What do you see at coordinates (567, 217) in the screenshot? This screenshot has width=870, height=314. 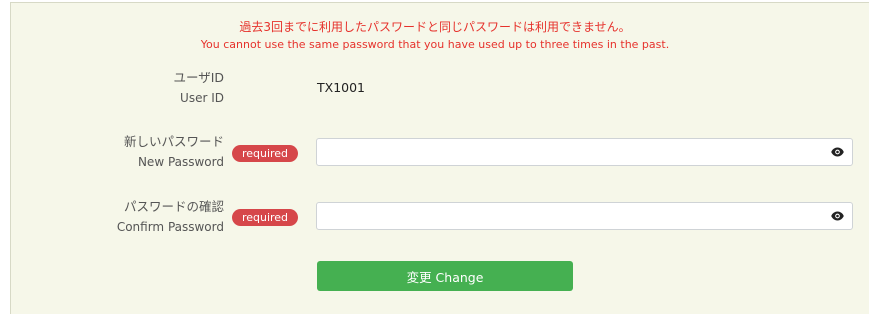 I see `confirm-password-input` at bounding box center [567, 217].